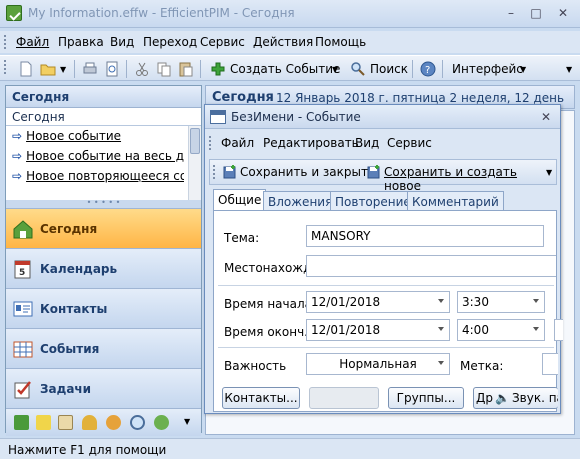  Describe the element at coordinates (240, 200) in the screenshot. I see `tab-general: Общие` at that location.